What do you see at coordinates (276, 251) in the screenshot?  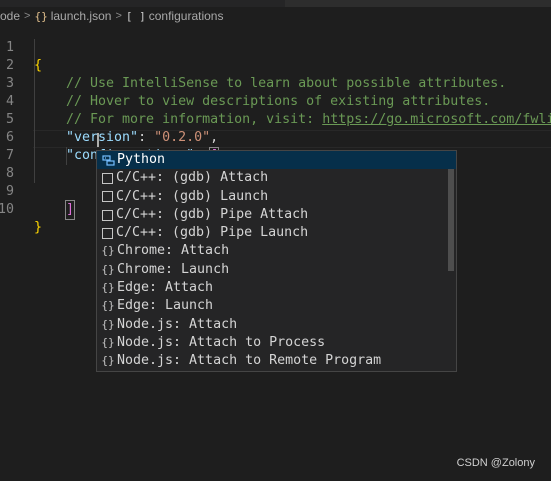 I see `suggest-item: {} Chrome: Attach` at bounding box center [276, 251].